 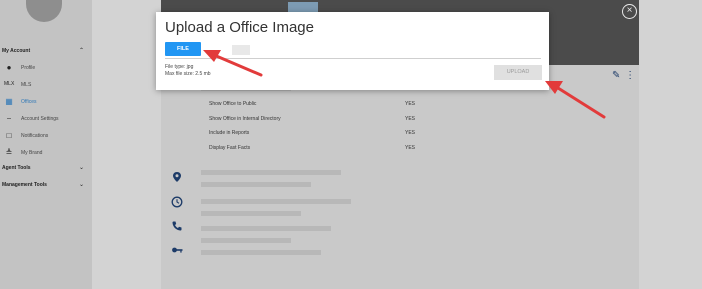 I want to click on offices-icon: ▦, so click(x=9, y=101).